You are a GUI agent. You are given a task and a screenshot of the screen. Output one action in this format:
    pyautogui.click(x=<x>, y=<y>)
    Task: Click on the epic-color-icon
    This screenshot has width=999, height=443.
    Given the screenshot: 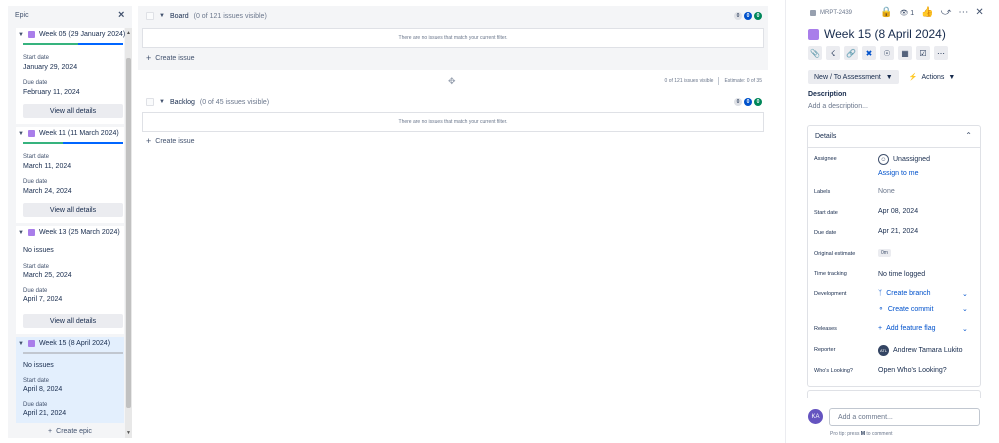 What is the action you would take?
    pyautogui.click(x=813, y=34)
    